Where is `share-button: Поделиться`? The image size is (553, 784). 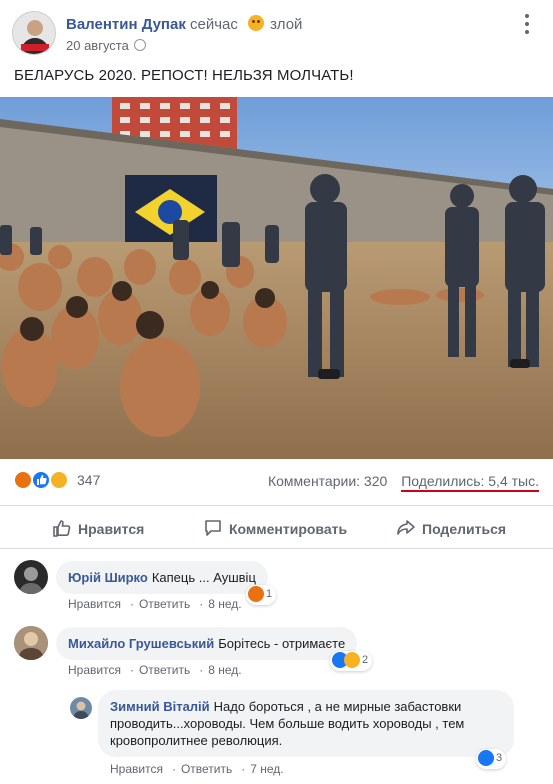
share-button: Поделиться is located at coordinates (451, 528).